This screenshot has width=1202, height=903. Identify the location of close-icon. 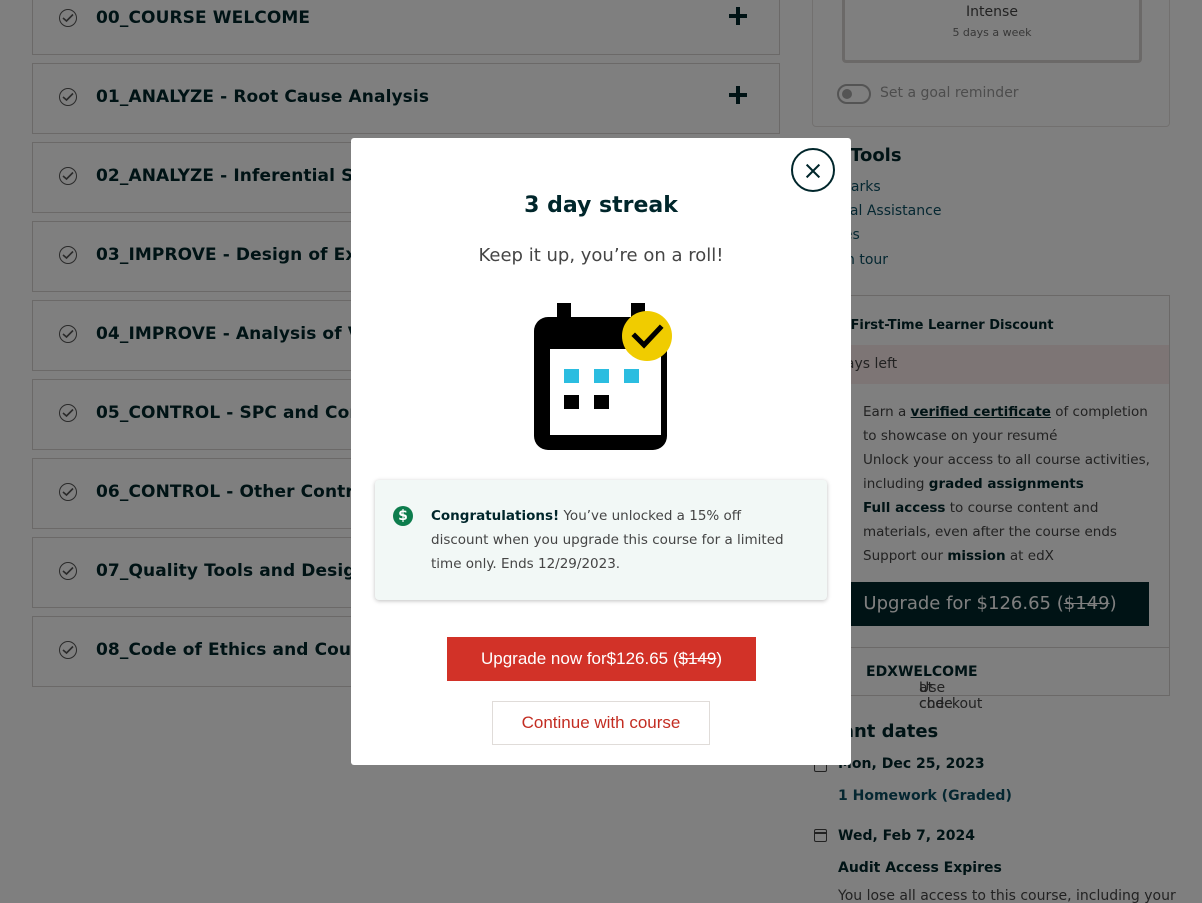
(813, 170).